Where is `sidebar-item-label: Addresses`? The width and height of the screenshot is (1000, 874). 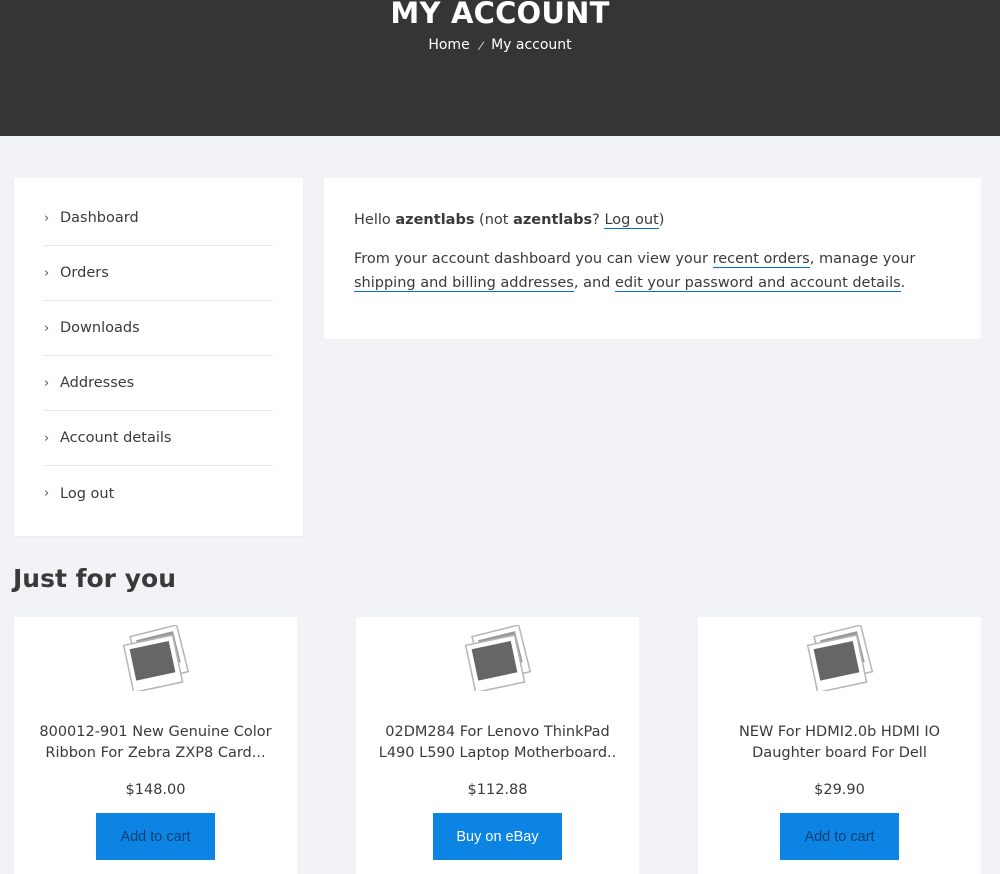
sidebar-item-label: Addresses is located at coordinates (97, 383).